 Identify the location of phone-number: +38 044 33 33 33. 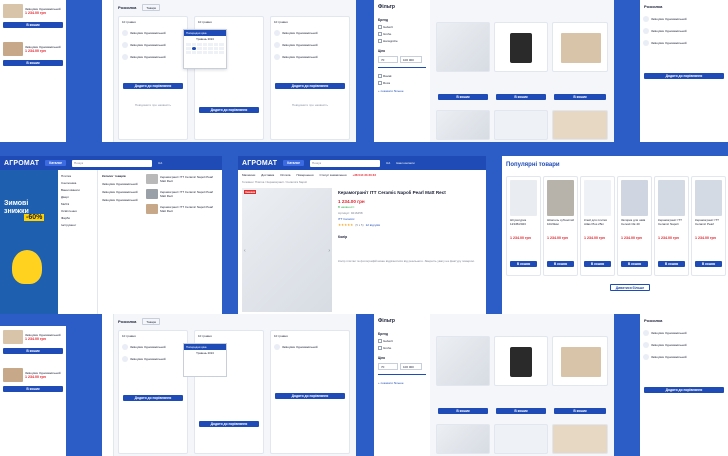
(363, 175).